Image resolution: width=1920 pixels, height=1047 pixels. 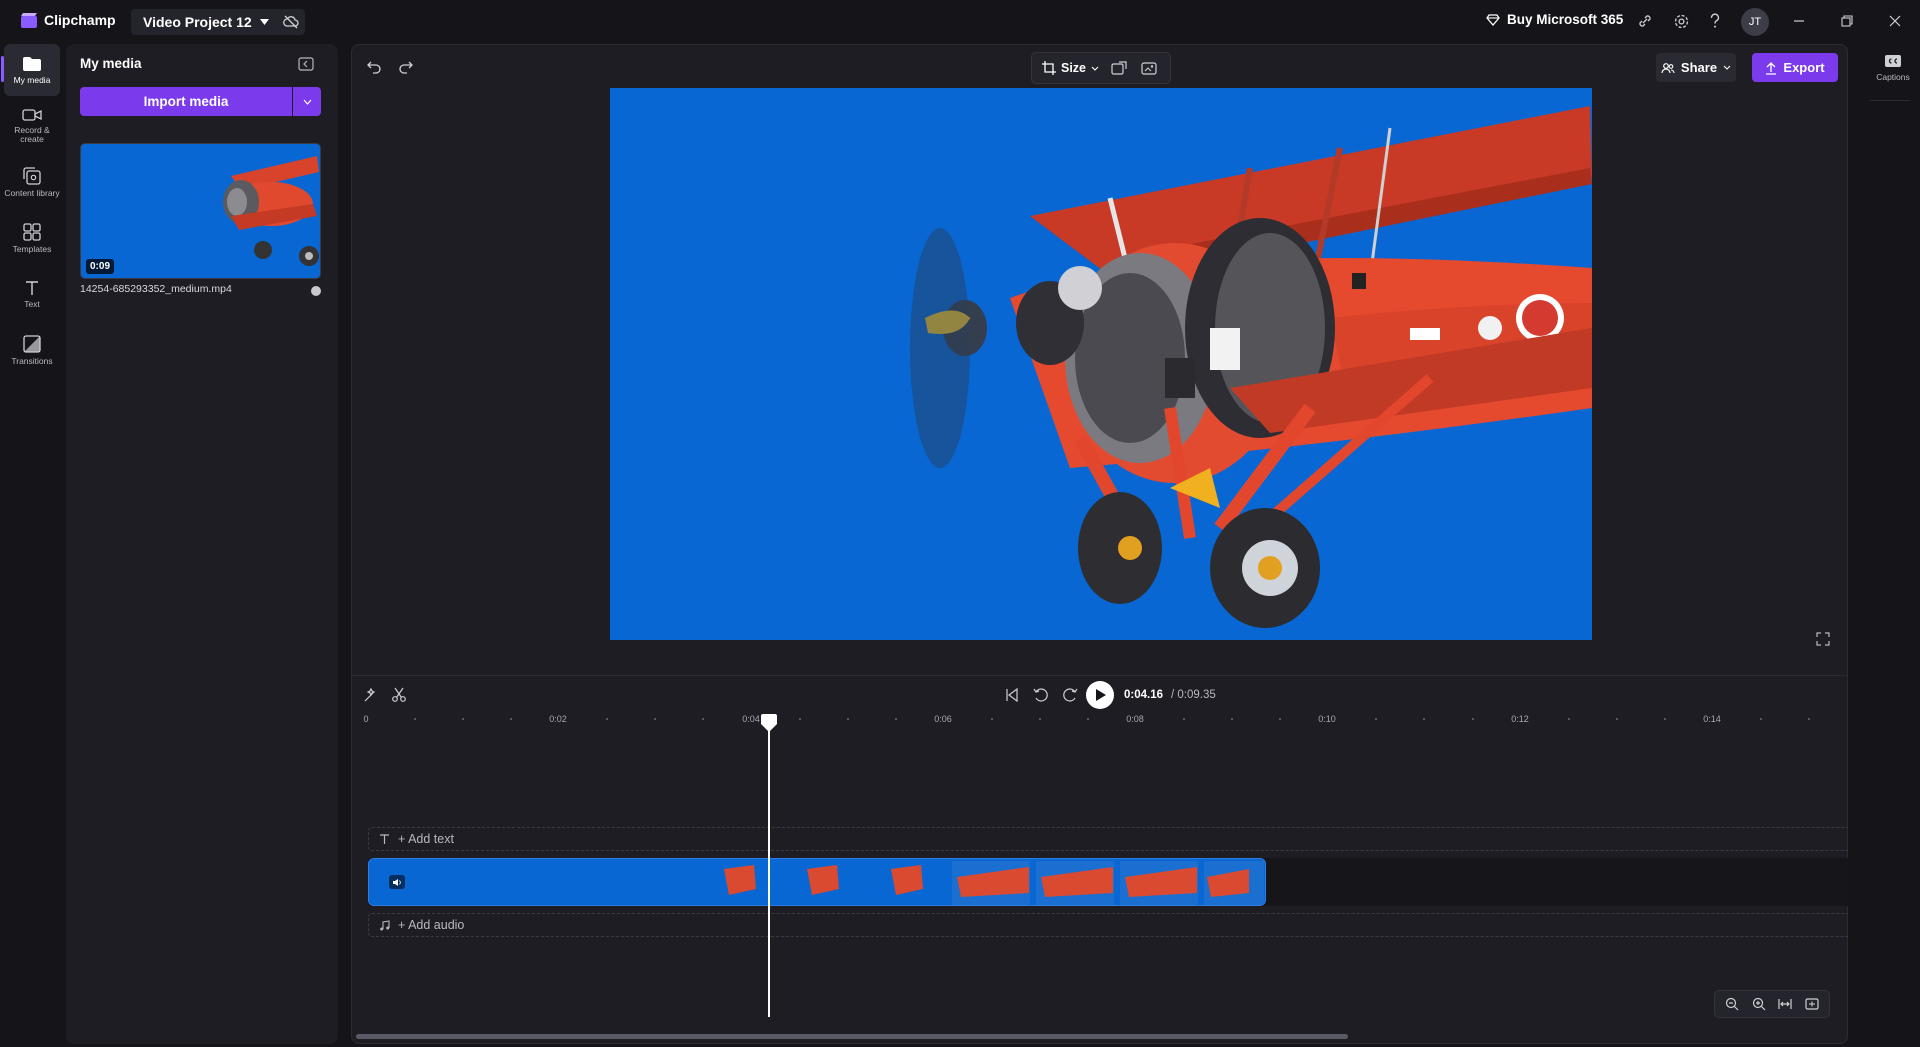 I want to click on zoom-out-icon, so click(x=1732, y=1004).